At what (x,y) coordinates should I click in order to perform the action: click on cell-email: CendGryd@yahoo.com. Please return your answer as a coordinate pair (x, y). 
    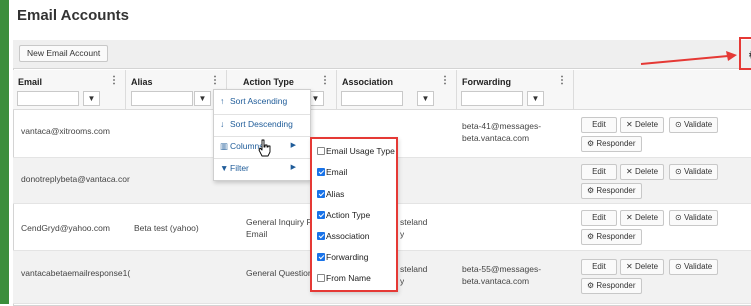
    Looking at the image, I should click on (65, 228).